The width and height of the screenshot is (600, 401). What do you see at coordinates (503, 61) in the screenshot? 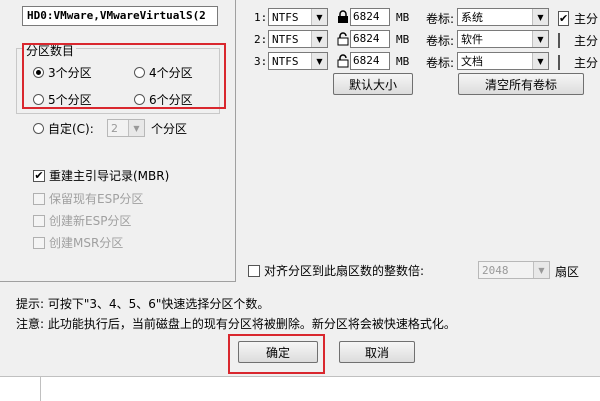
I see `volume-label-select: 文档 ▼` at bounding box center [503, 61].